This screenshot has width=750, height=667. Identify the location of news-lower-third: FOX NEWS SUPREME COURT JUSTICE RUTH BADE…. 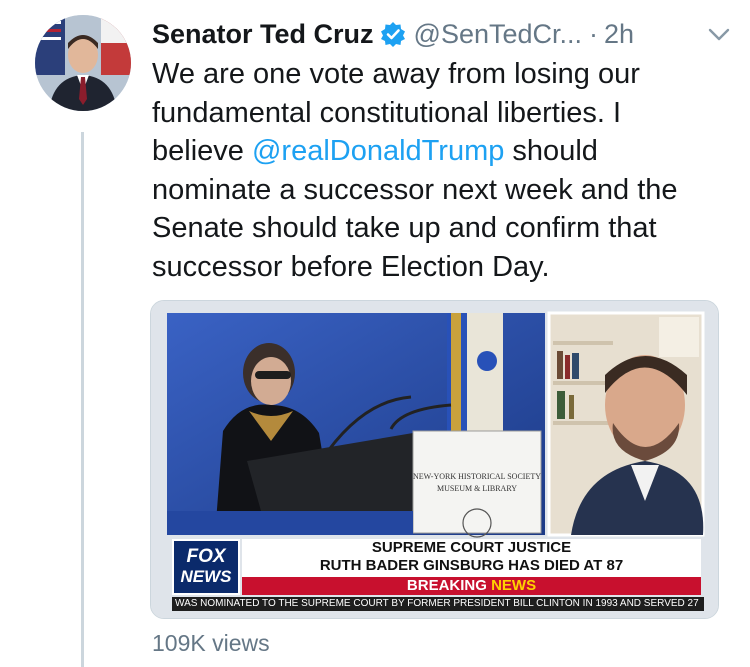
(434, 575).